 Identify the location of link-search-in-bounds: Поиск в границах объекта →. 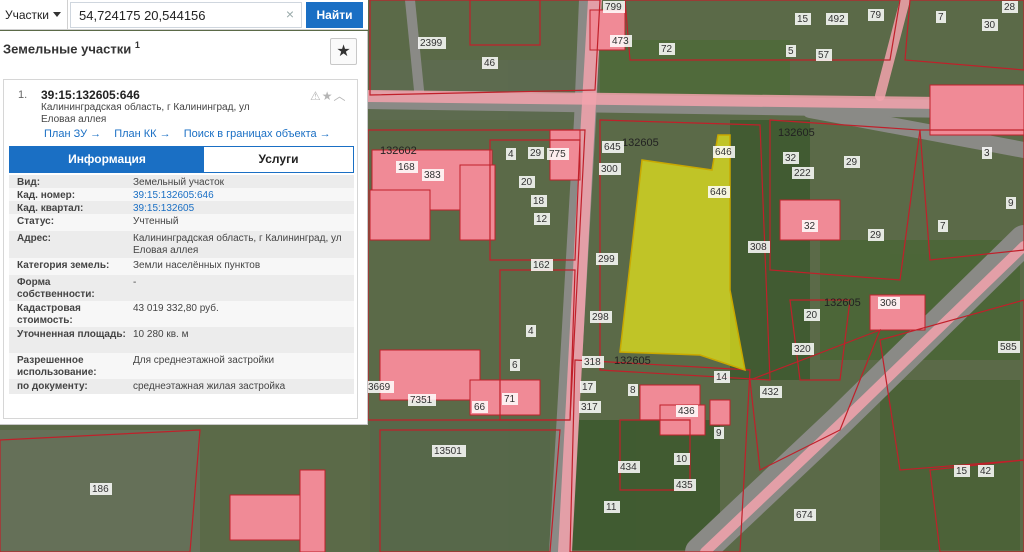
(257, 134).